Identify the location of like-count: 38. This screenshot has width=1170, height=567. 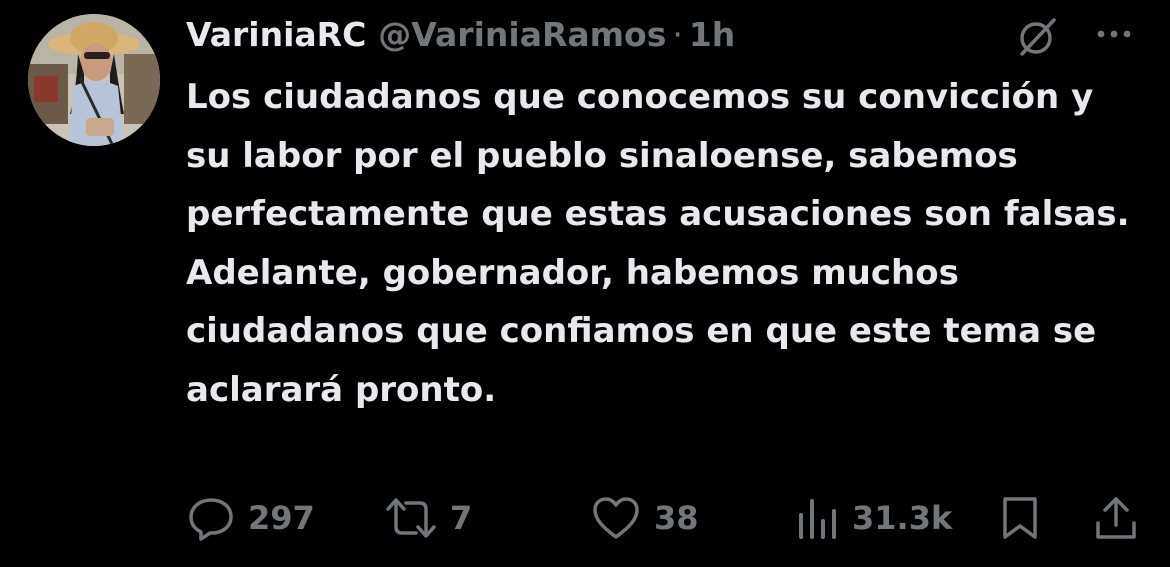
(676, 518).